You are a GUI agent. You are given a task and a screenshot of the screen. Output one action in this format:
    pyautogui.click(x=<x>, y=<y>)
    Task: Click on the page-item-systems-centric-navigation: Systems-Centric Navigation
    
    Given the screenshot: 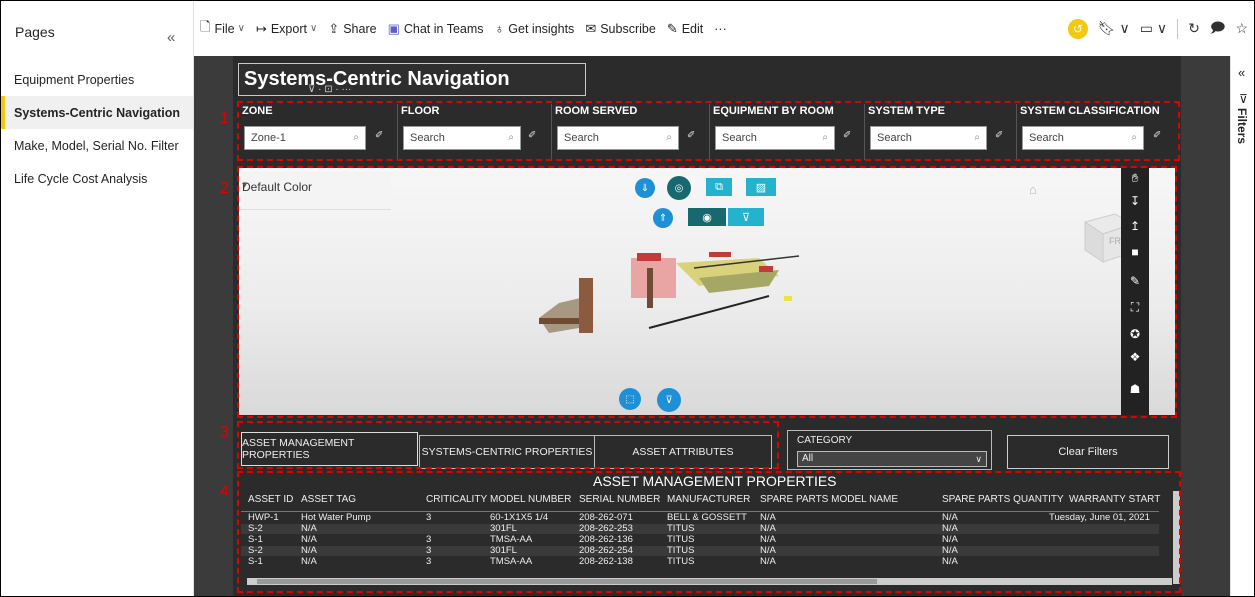 What is the action you would take?
    pyautogui.click(x=97, y=112)
    